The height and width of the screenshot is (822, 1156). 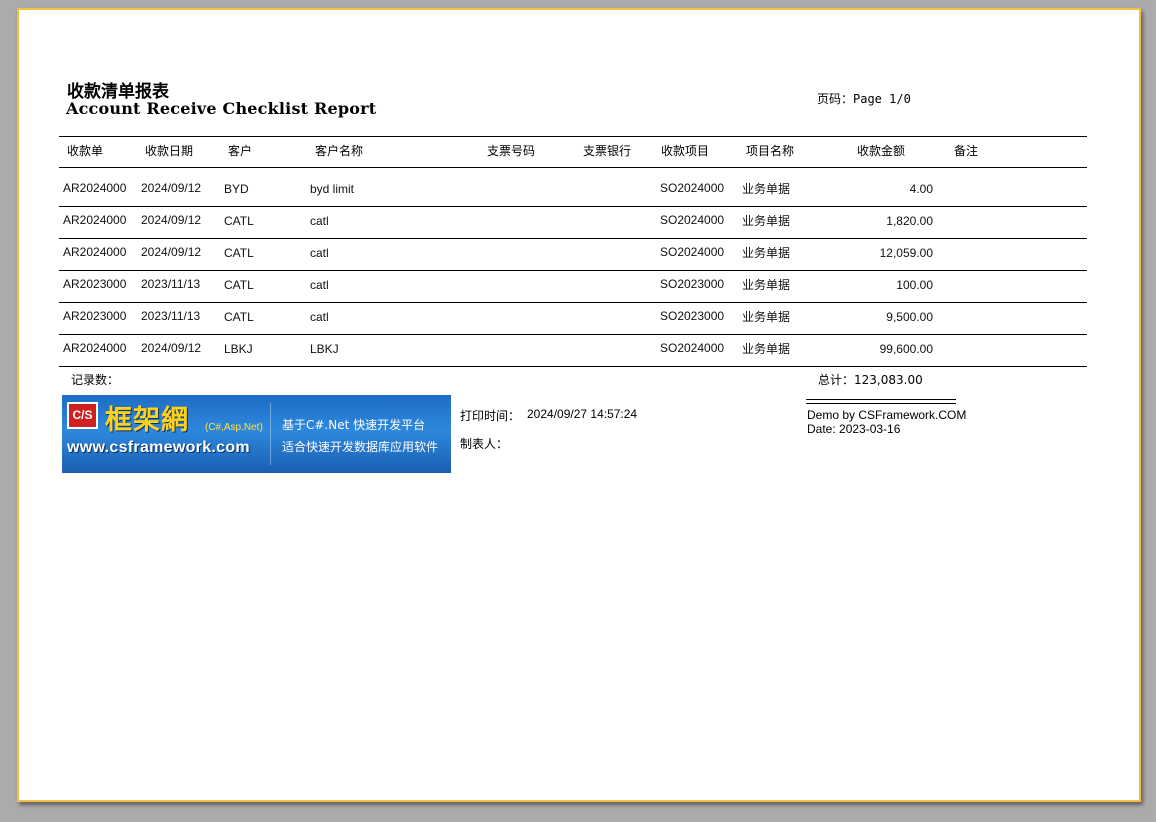 What do you see at coordinates (881, 403) in the screenshot?
I see `demo-rule-bottom` at bounding box center [881, 403].